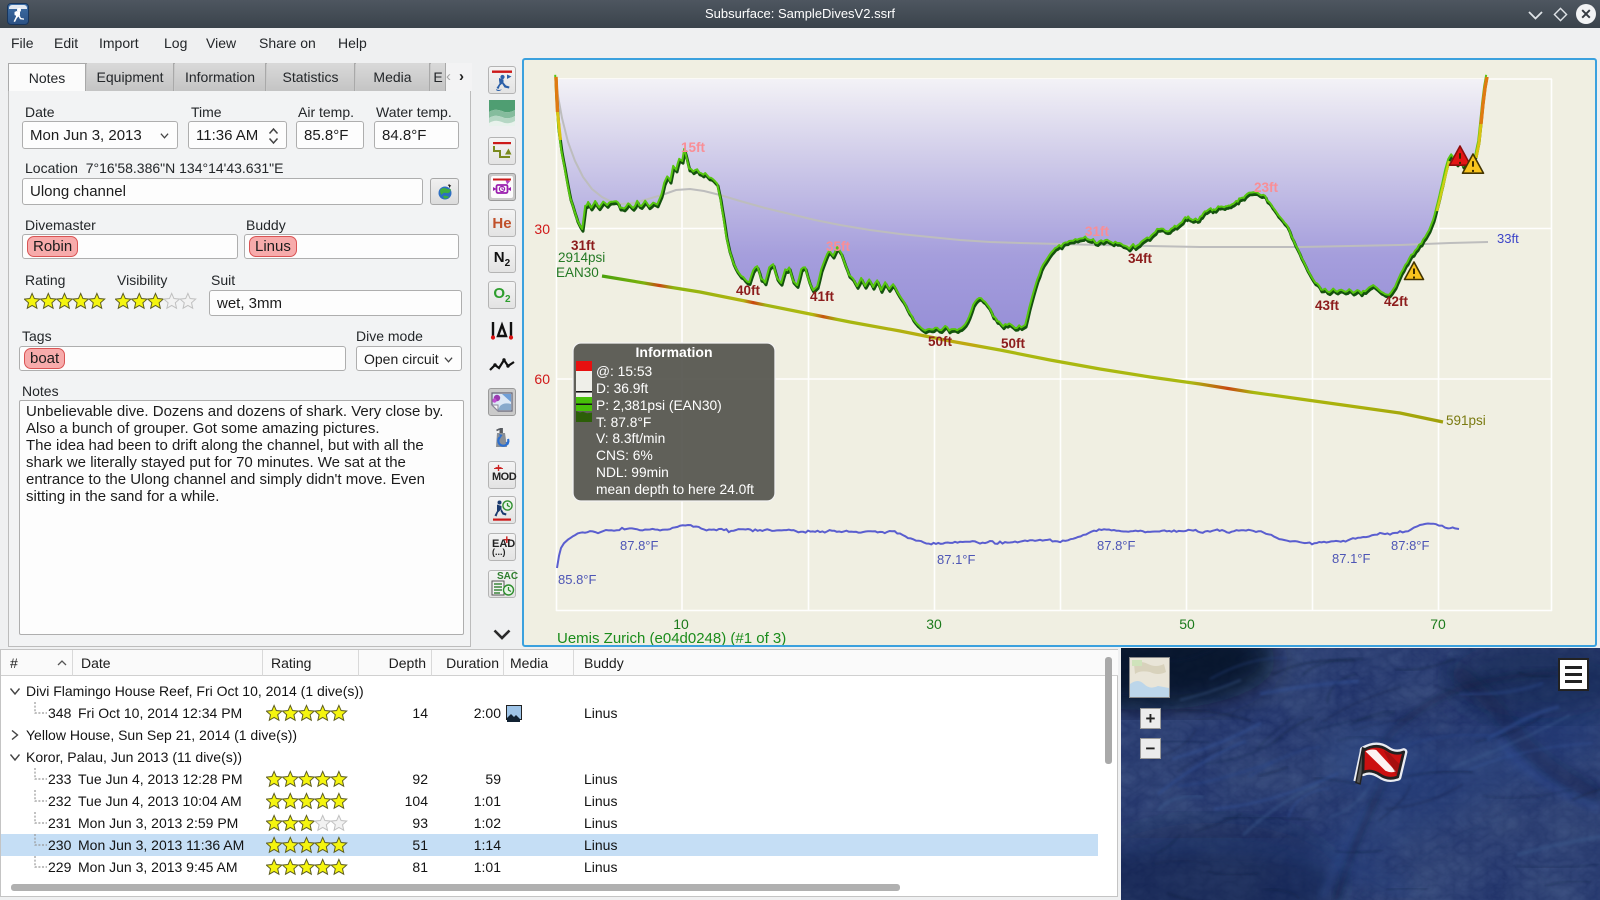  Describe the element at coordinates (581, 257) in the screenshot. I see `svg-text: 2914psi` at that location.